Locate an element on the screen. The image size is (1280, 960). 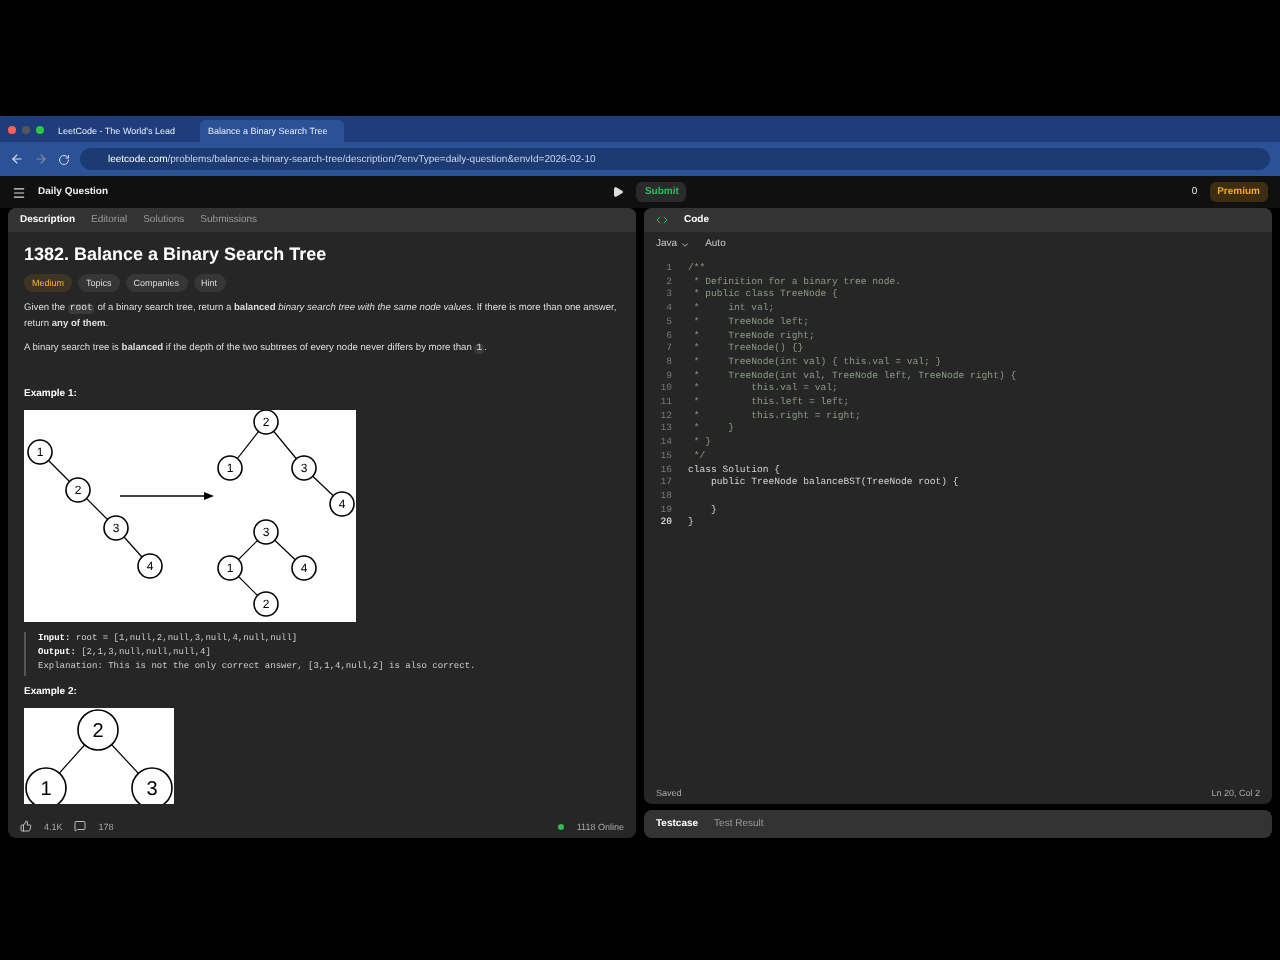
thumbs-up-icon is located at coordinates (26, 826).